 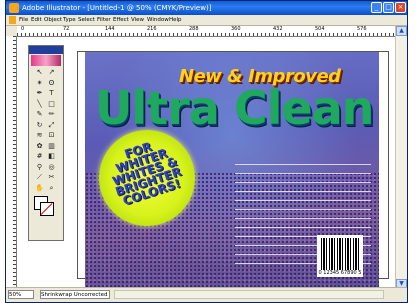 What do you see at coordinates (23, 29) in the screenshot?
I see `ruler-label: 0` at bounding box center [23, 29].